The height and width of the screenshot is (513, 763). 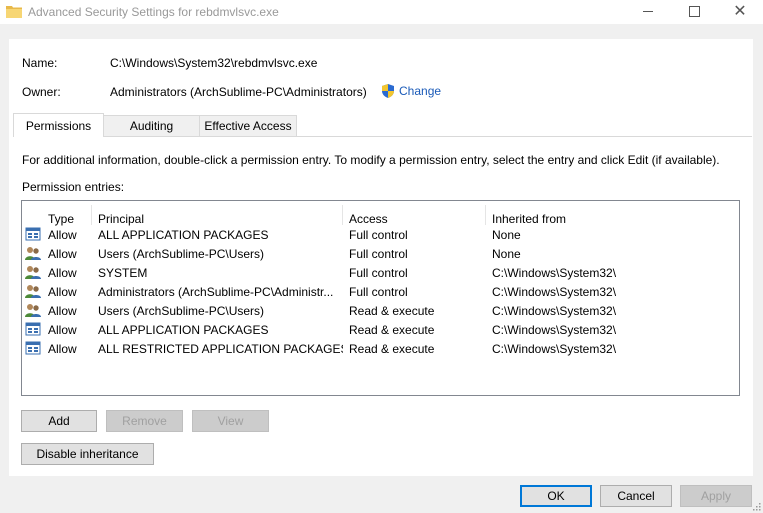 What do you see at coordinates (41, 92) in the screenshot?
I see `owner-label: Owner:` at bounding box center [41, 92].